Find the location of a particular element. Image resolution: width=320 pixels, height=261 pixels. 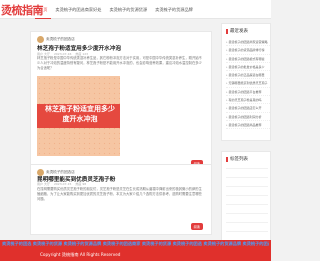

sidebar-recent-title: 最近发表 is located at coordinates (237, 31).